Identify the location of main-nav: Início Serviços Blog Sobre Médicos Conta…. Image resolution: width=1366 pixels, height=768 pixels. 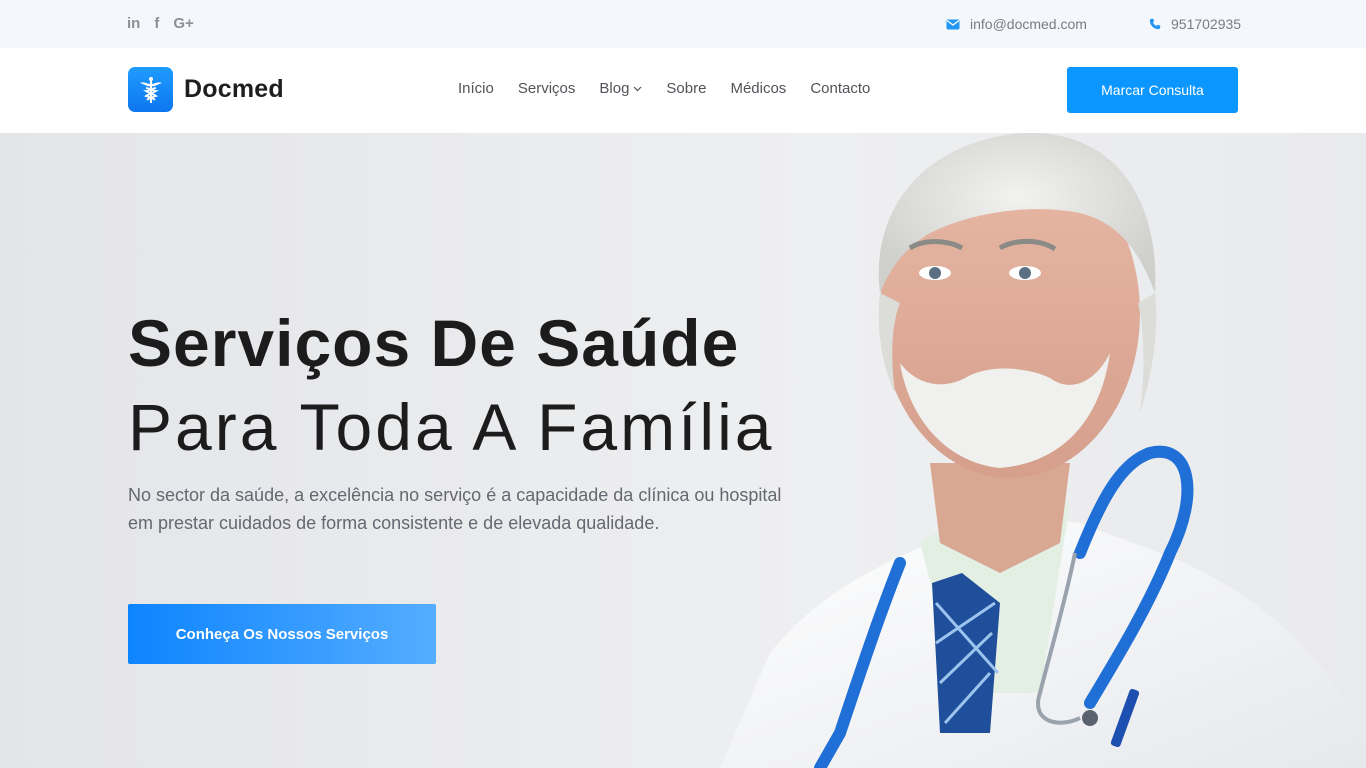
(664, 89).